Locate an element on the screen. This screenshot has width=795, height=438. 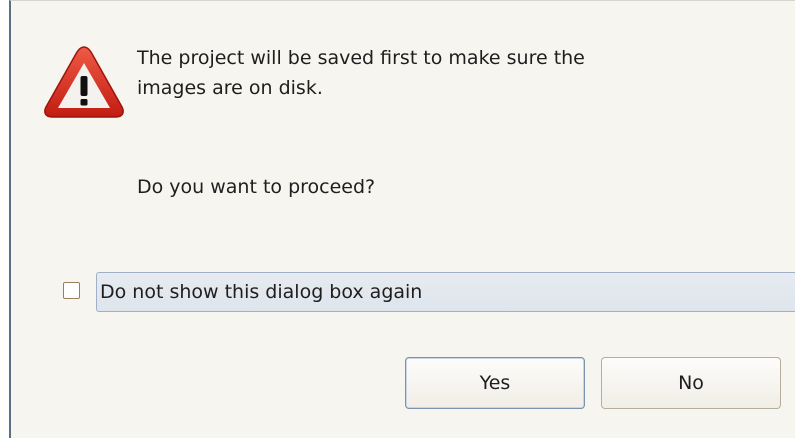
no-button: No is located at coordinates (691, 383).